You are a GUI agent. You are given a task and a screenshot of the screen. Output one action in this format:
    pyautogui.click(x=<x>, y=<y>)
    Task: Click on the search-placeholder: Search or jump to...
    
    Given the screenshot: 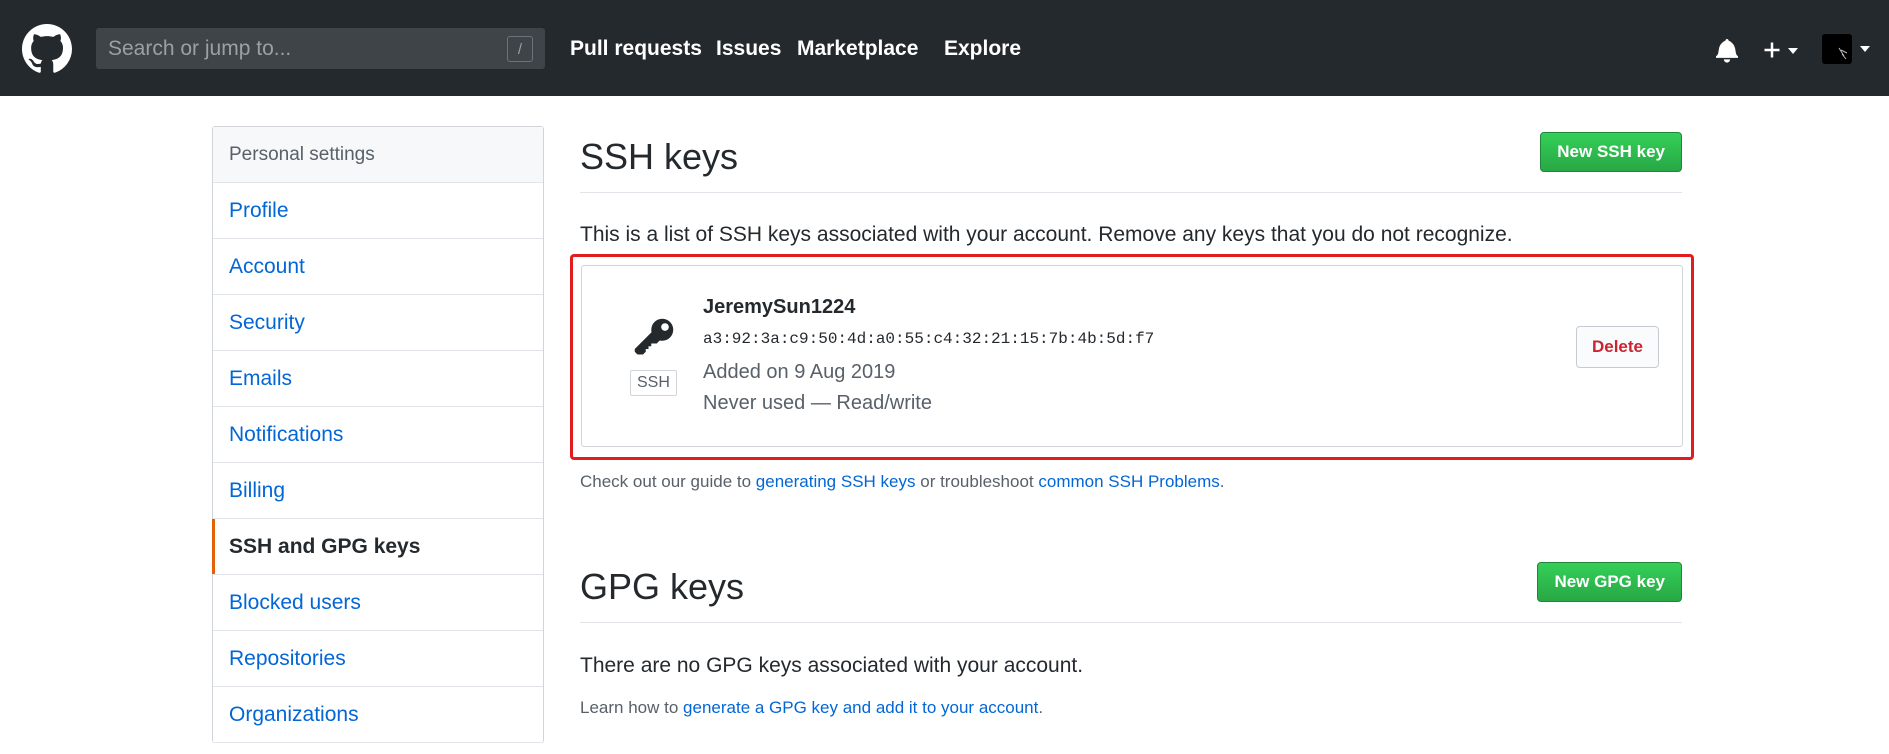 What is the action you would take?
    pyautogui.click(x=200, y=48)
    